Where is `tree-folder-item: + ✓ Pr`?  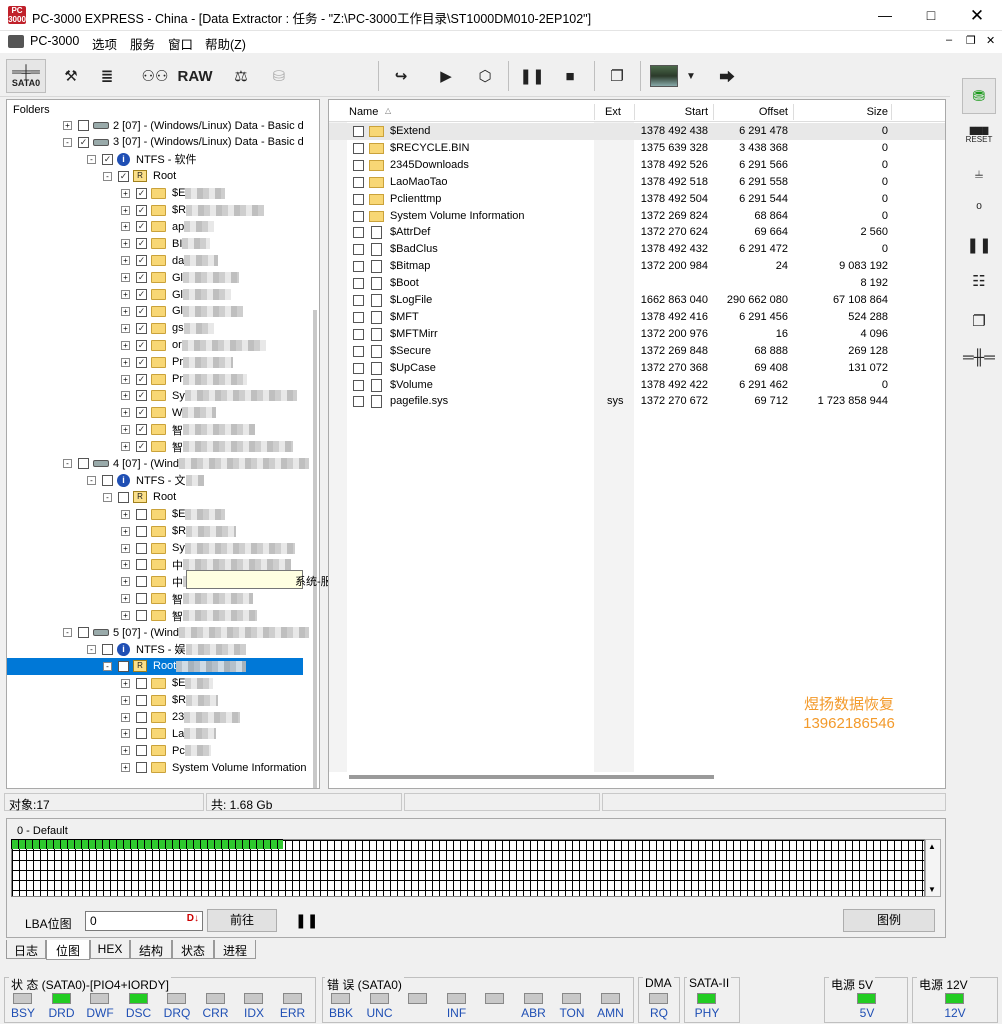
tree-folder-item: + ✓ Pr is located at coordinates (177, 362).